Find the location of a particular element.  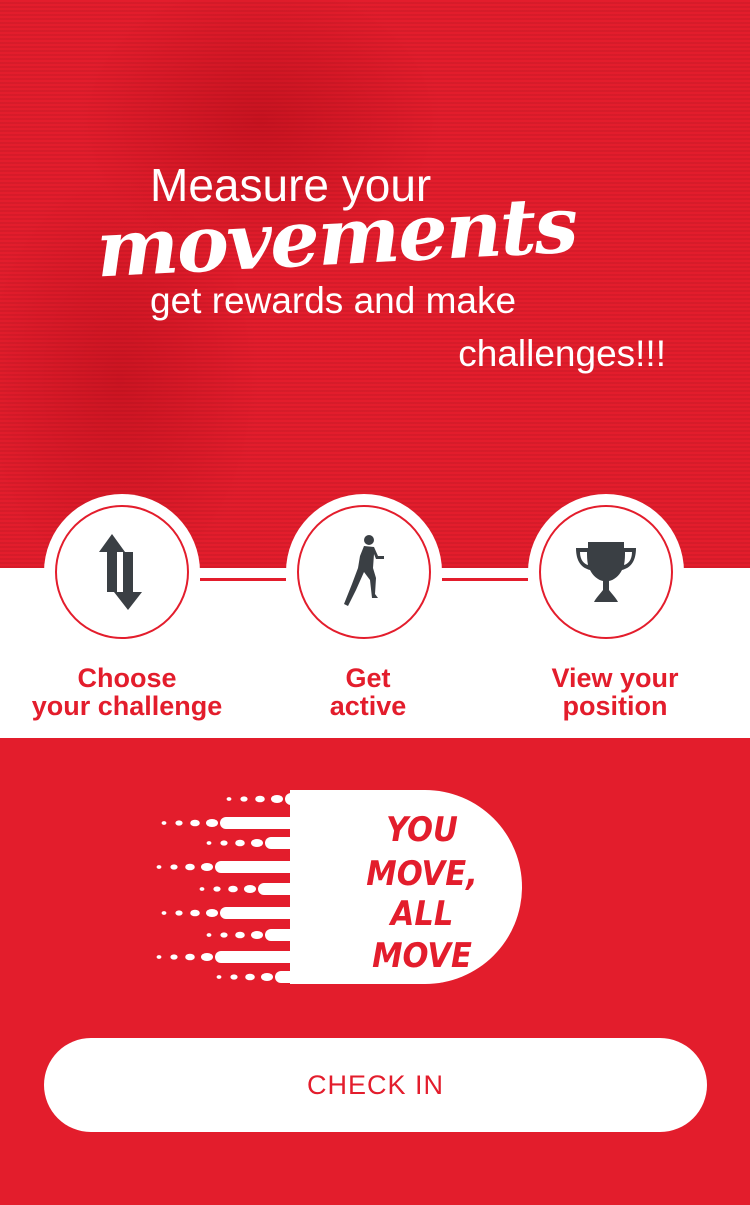

step-view-position is located at coordinates (606, 572).